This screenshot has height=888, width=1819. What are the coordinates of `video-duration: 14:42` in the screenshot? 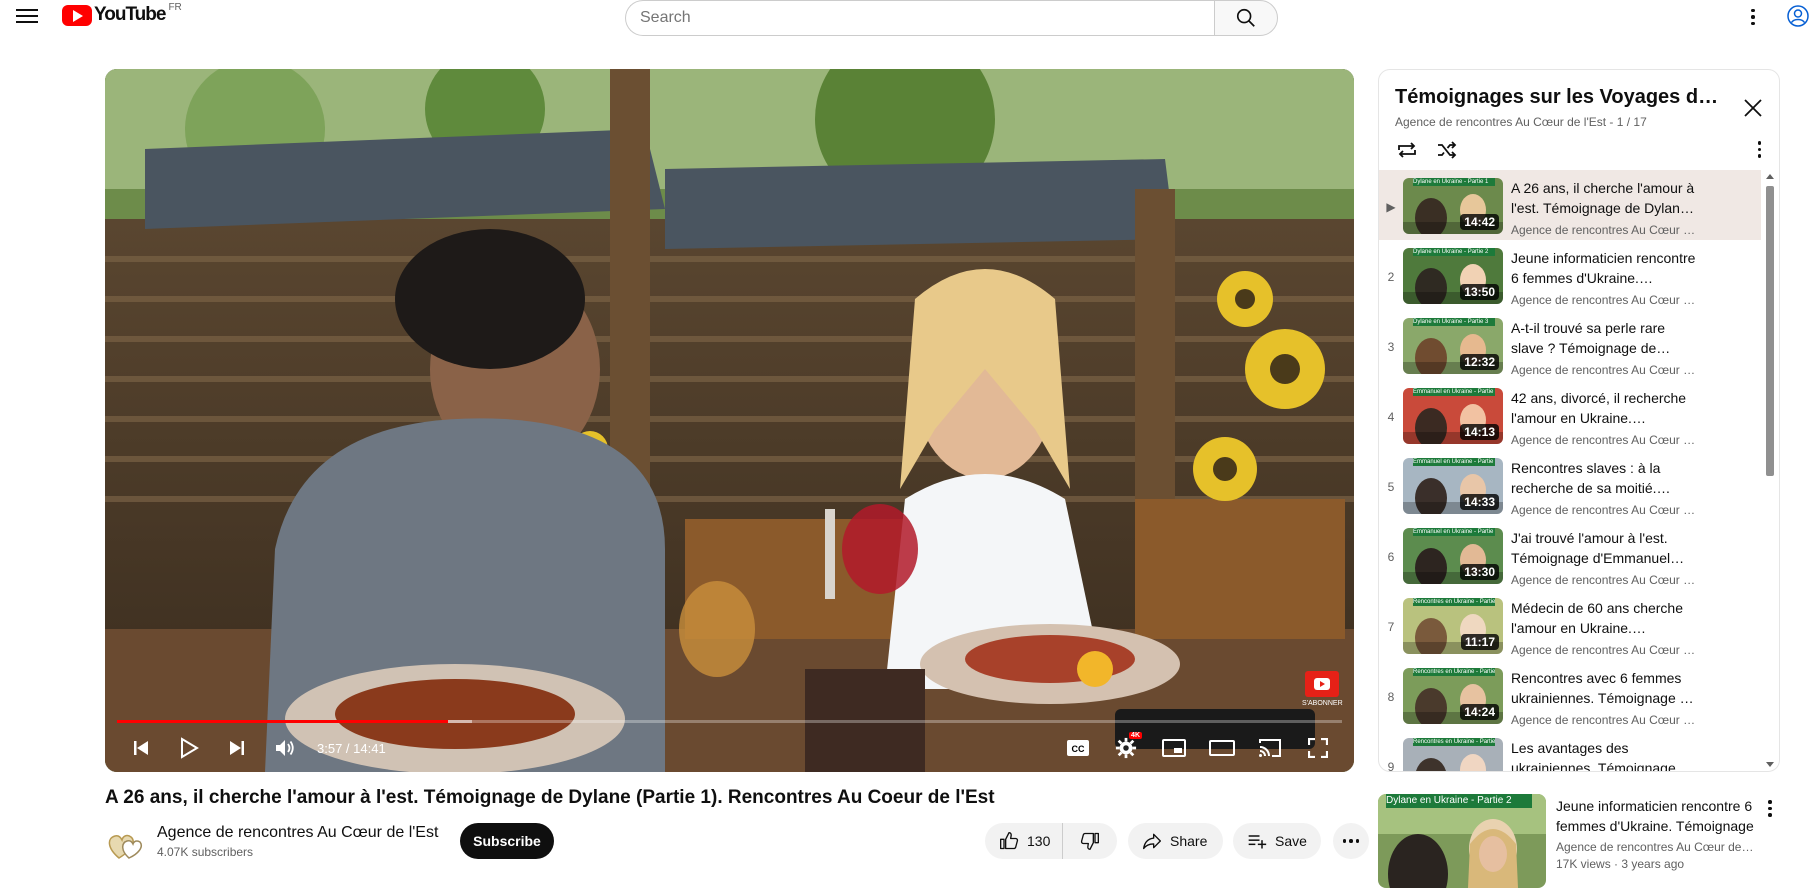 It's located at (1479, 222).